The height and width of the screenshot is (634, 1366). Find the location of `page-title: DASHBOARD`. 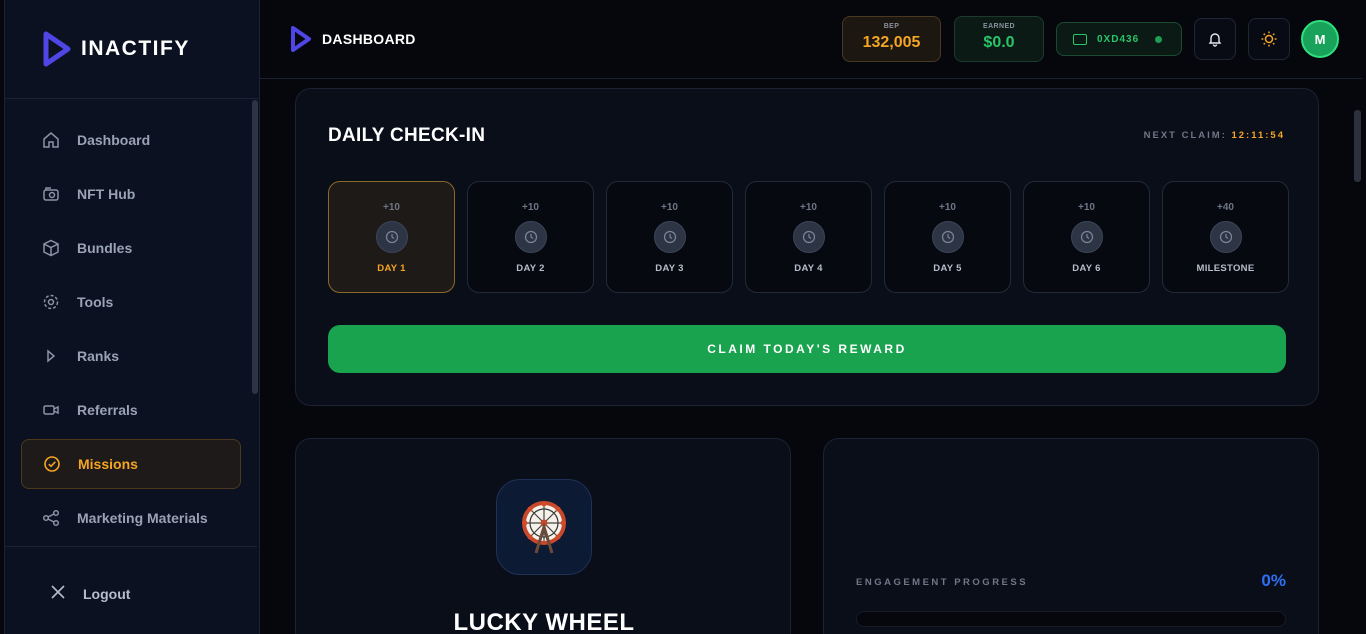

page-title: DASHBOARD is located at coordinates (353, 39).